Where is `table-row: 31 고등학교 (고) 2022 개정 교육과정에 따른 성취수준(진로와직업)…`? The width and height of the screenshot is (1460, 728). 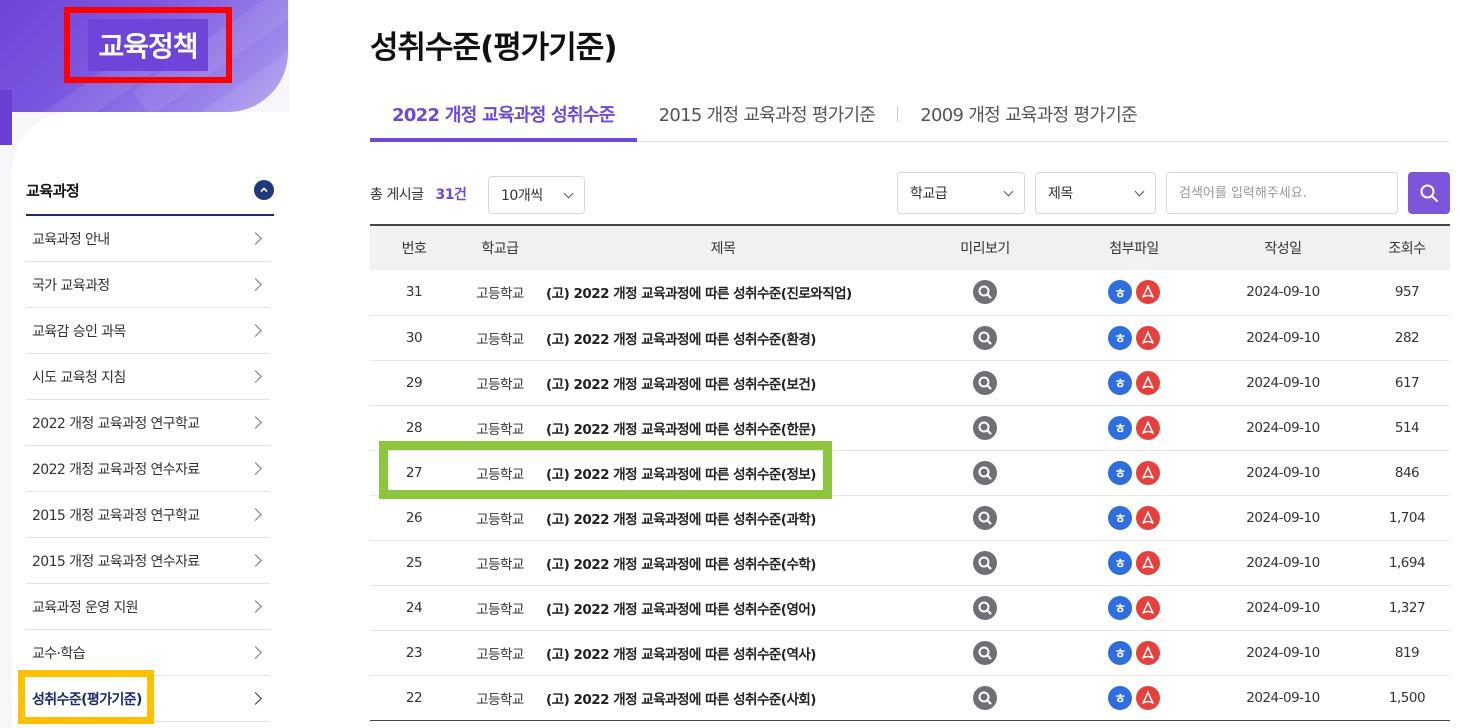
table-row: 31 고등학교 (고) 2022 개정 교육과정에 따른 성취수준(진로와직업)… is located at coordinates (910, 292).